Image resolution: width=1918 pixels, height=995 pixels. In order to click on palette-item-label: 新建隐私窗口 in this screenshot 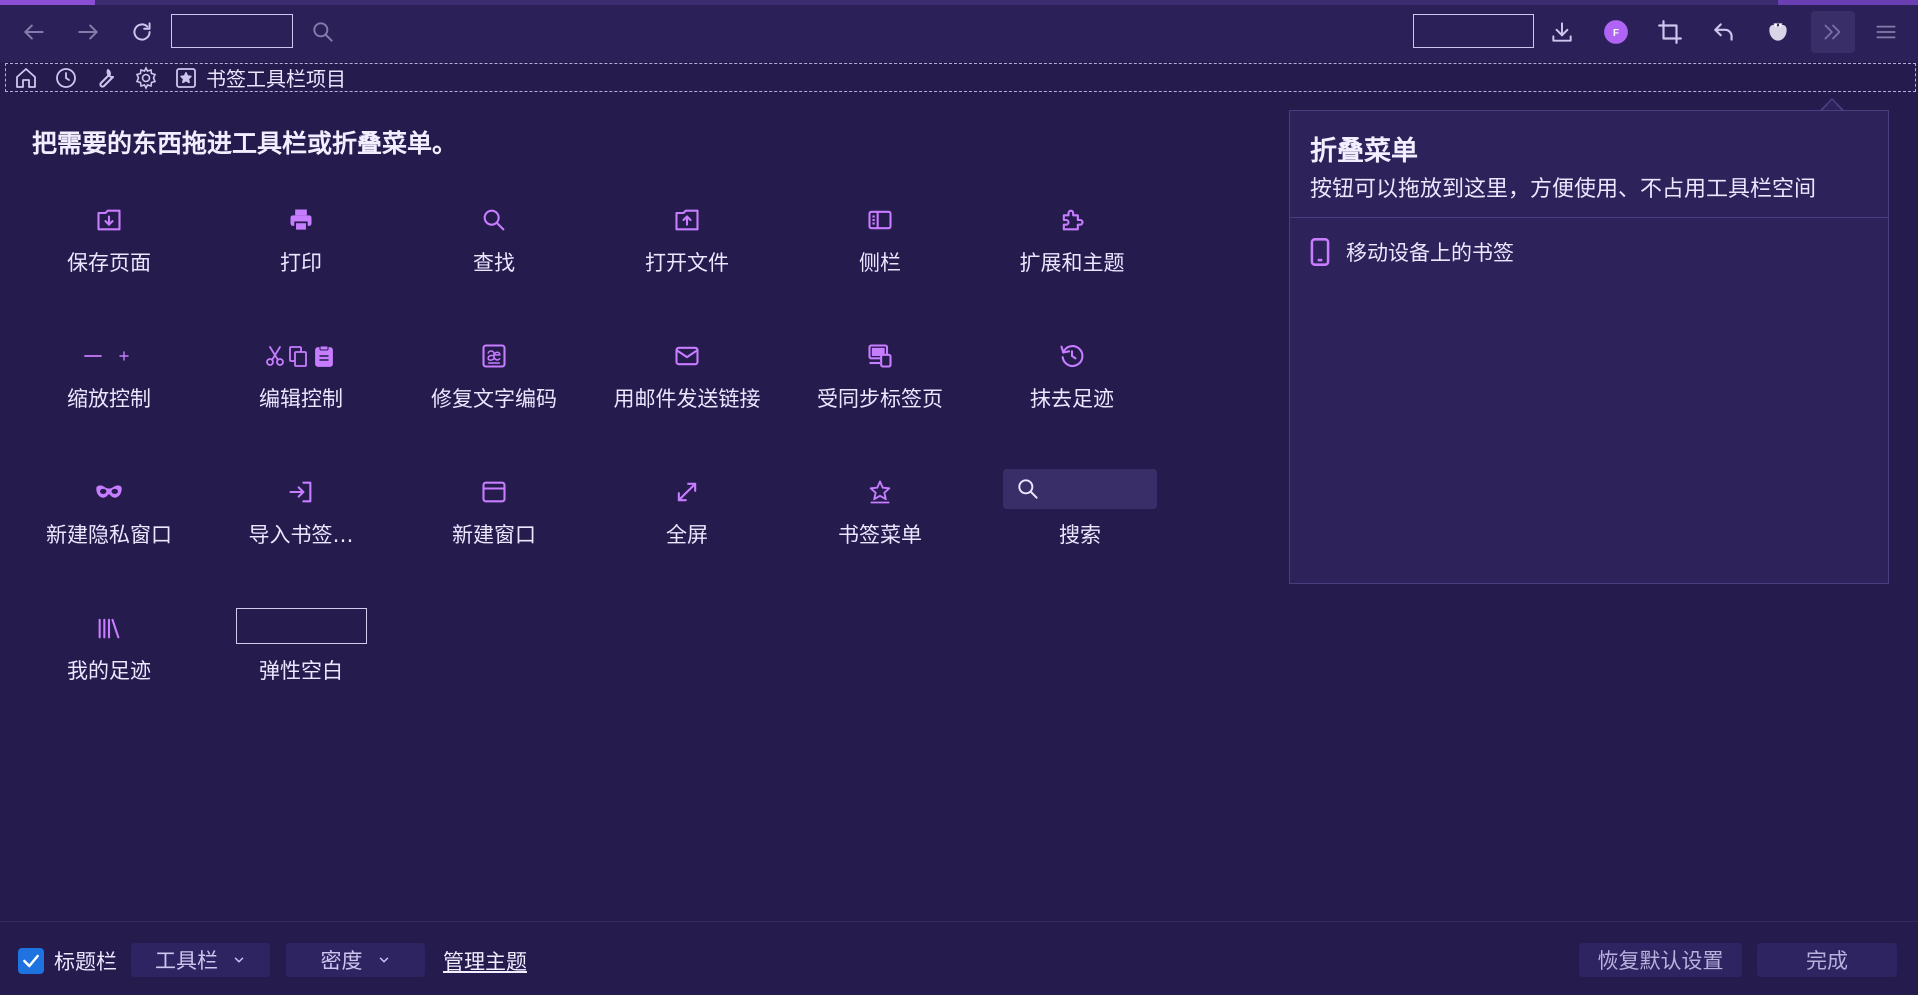, I will do `click(109, 535)`.